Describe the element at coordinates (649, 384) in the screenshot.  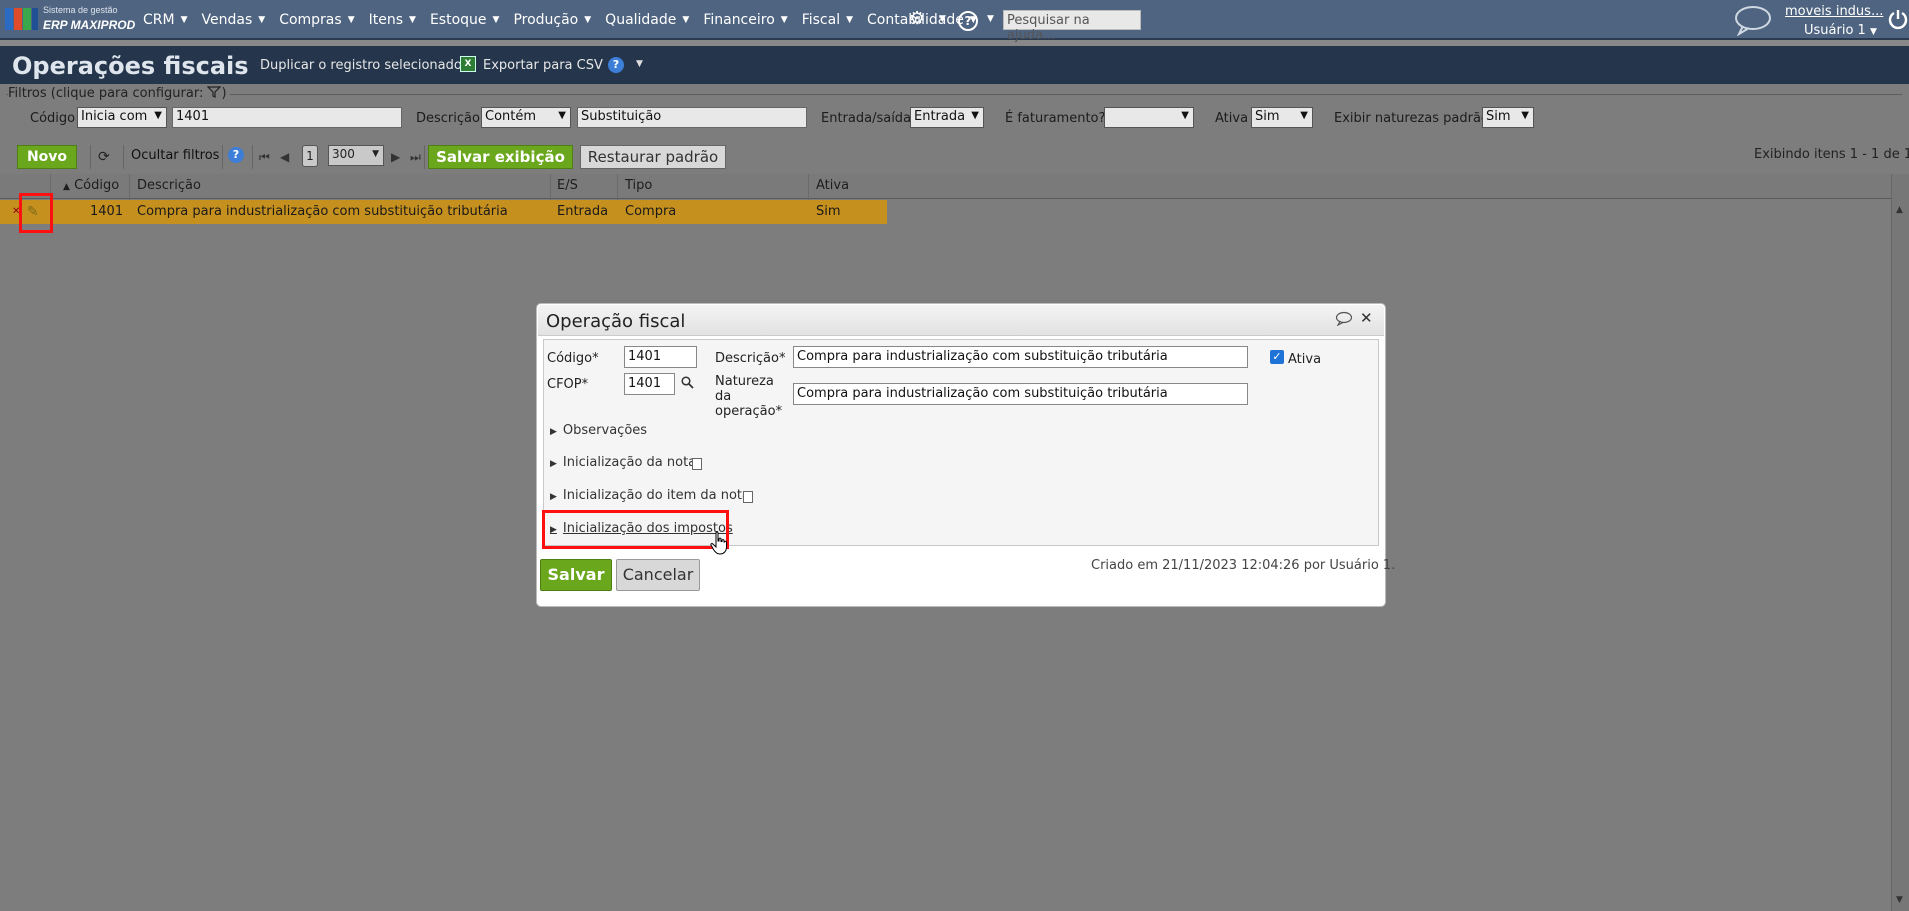
I see `cfop-input: 1401` at that location.